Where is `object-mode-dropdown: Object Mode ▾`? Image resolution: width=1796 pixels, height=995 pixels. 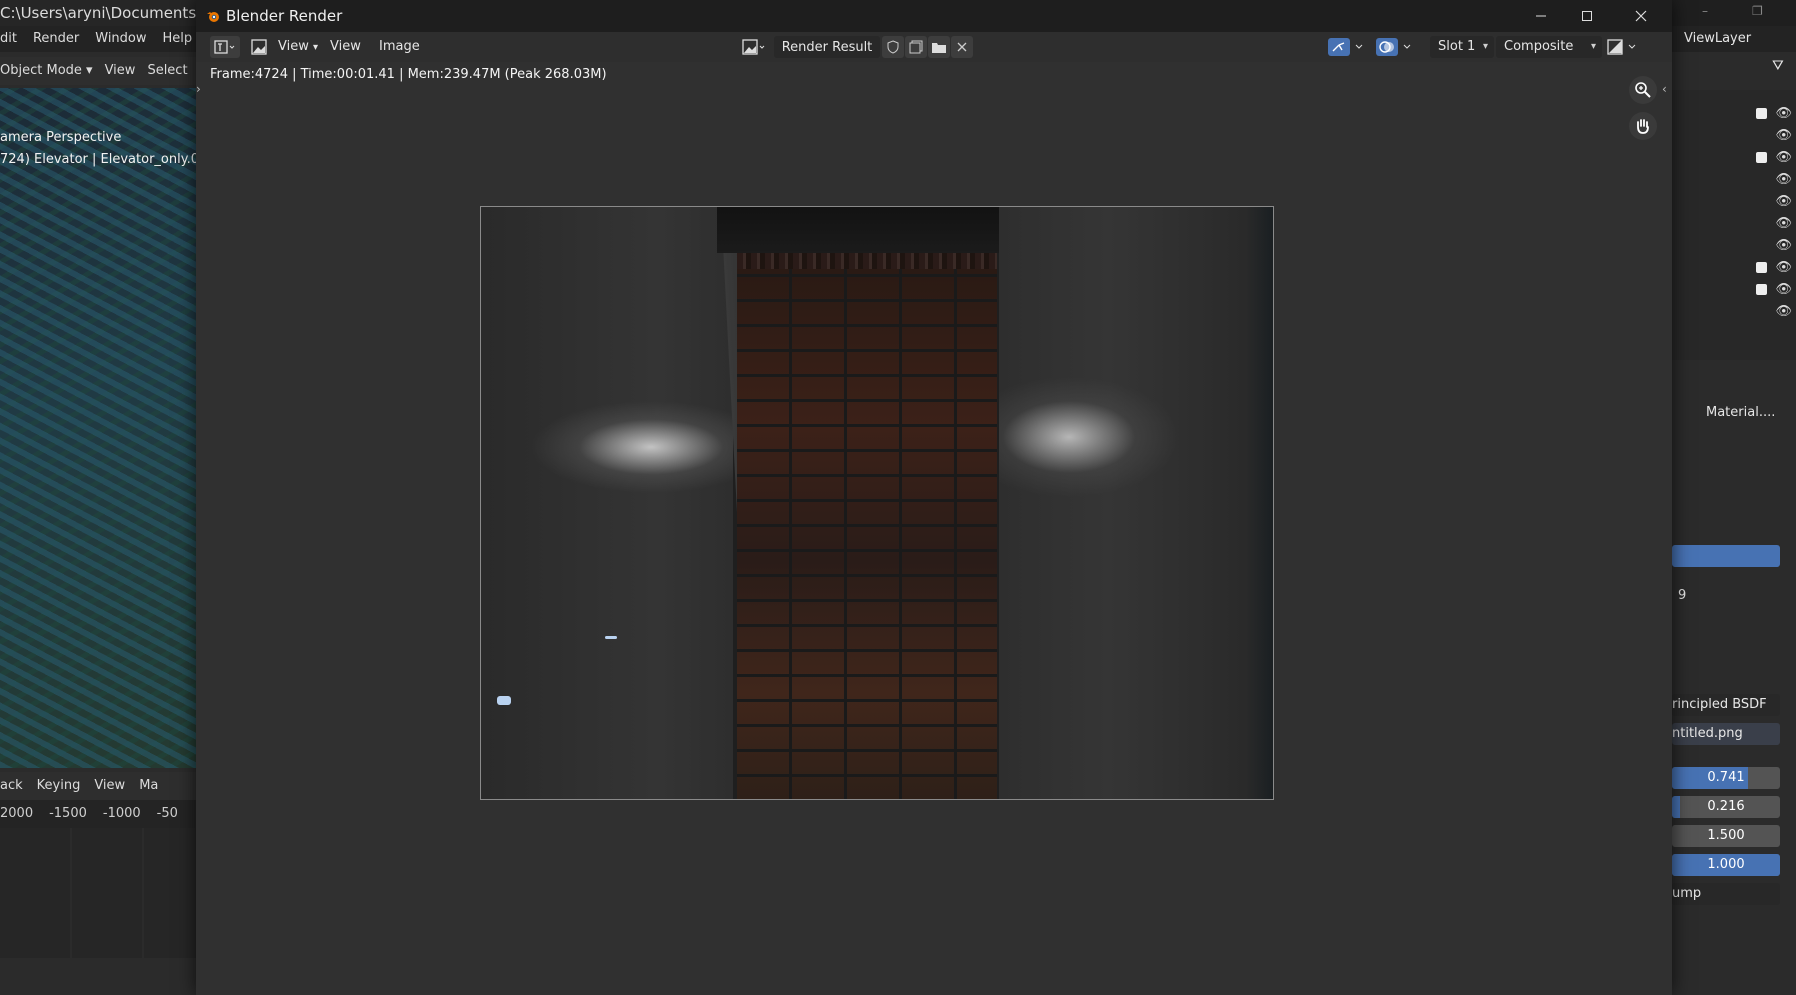
object-mode-dropdown: Object Mode ▾ is located at coordinates (46, 71).